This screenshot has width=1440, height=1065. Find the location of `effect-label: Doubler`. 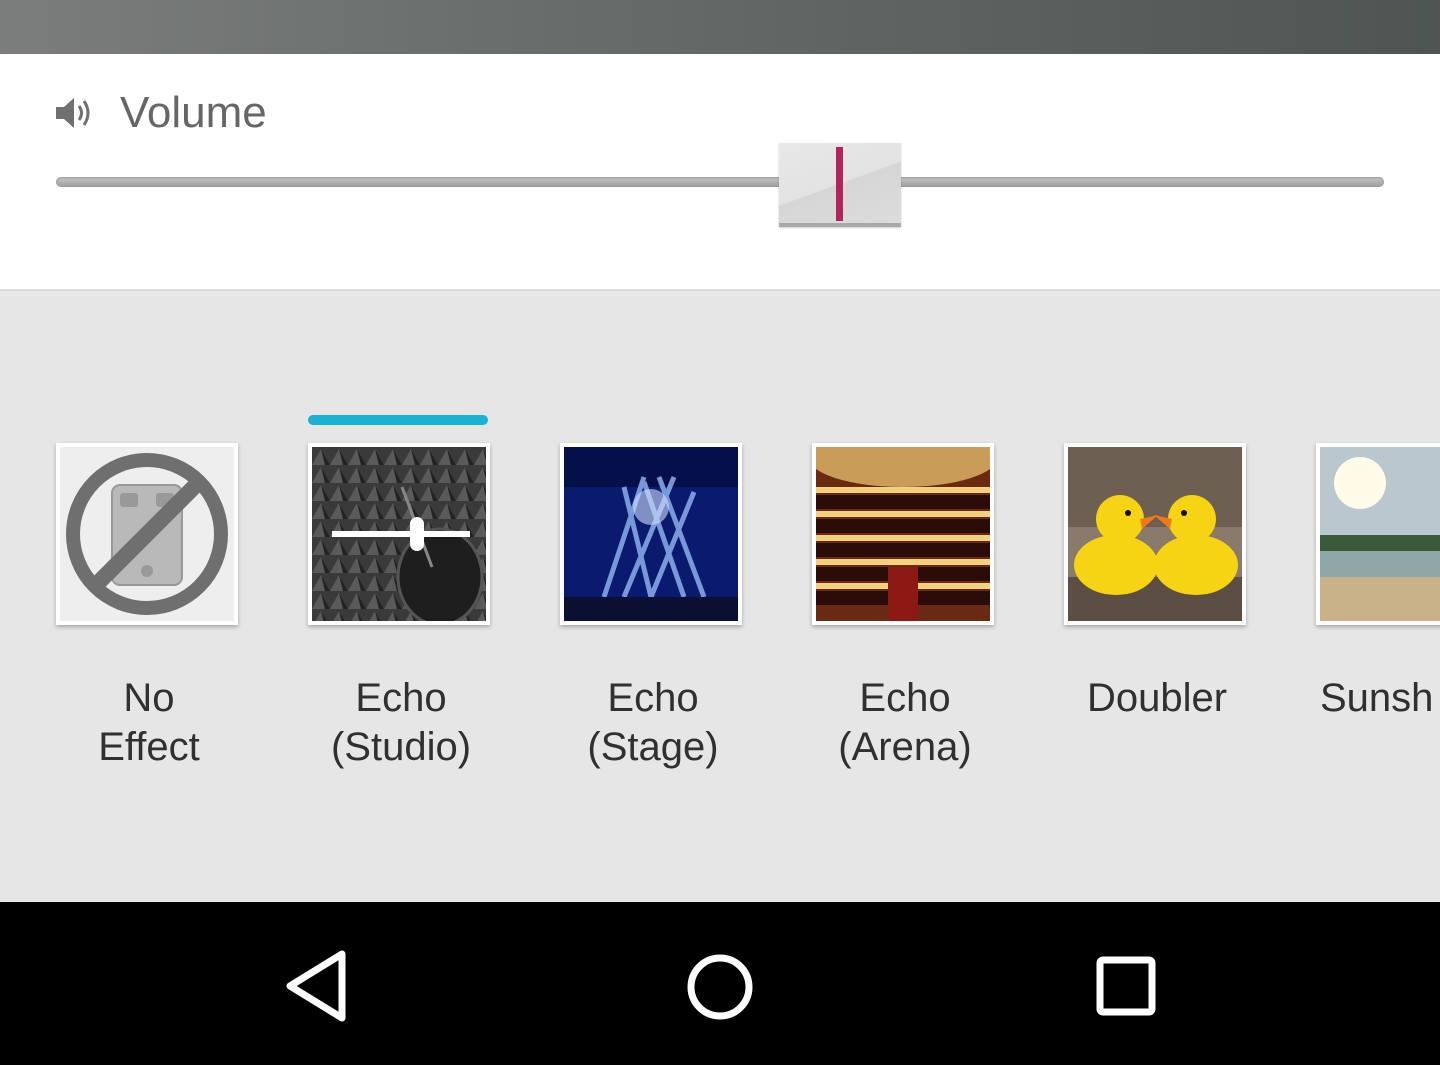

effect-label: Doubler is located at coordinates (1157, 698).